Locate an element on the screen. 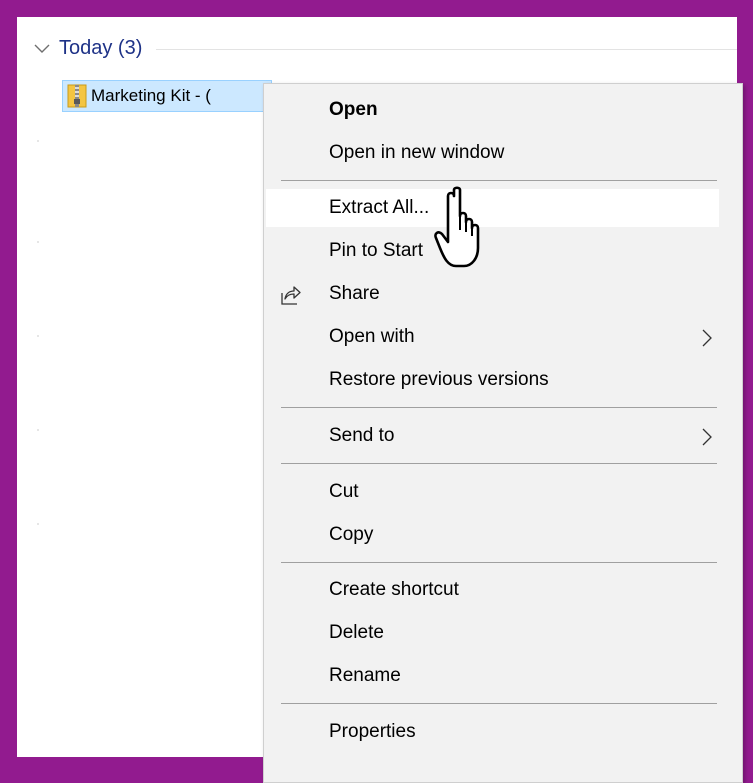 This screenshot has width=753, height=783. menu-item-label: Rename is located at coordinates (365, 675).